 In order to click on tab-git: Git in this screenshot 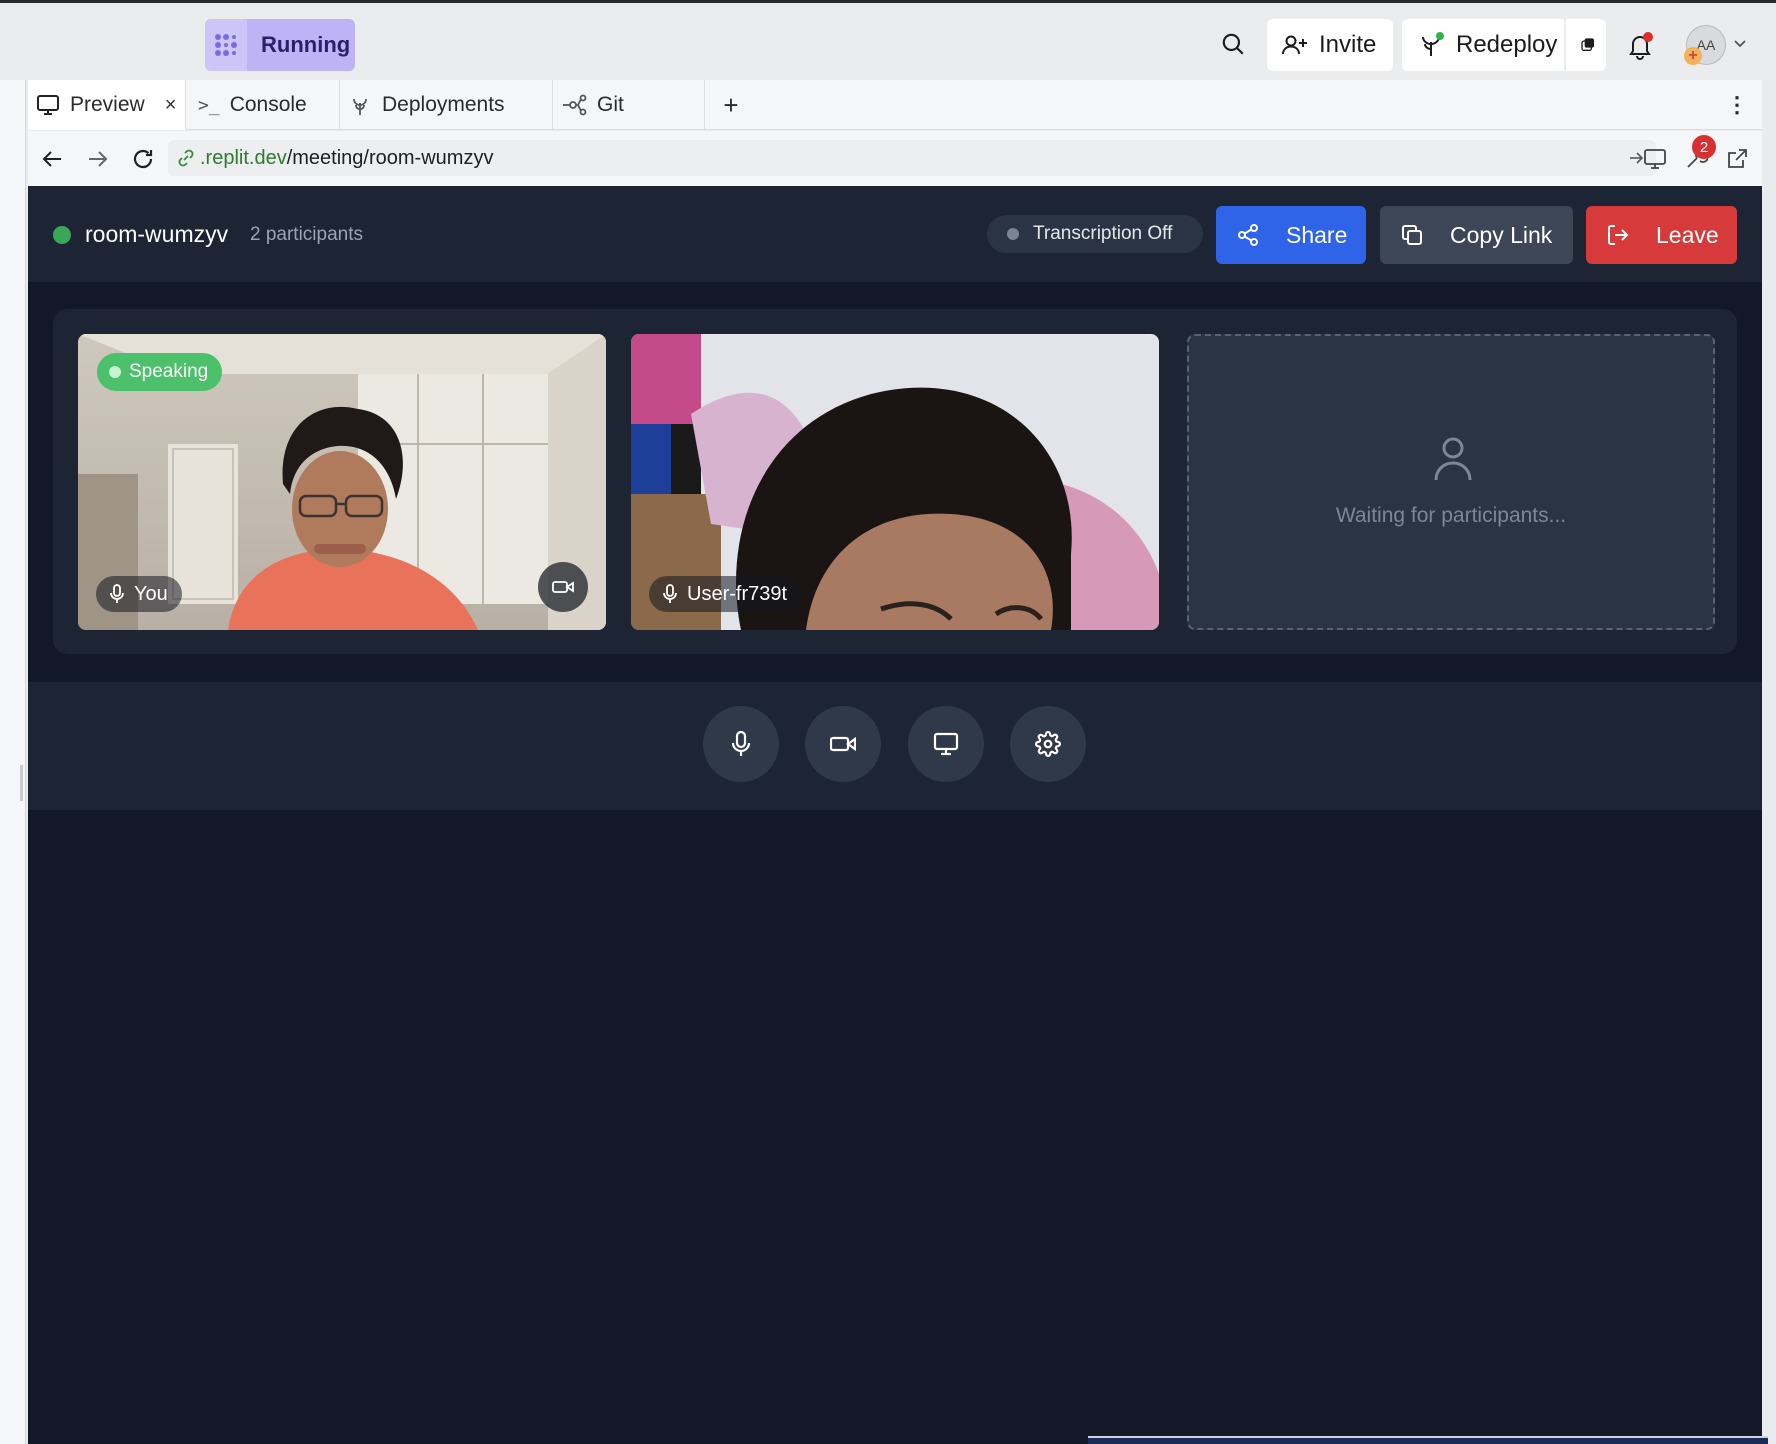, I will do `click(629, 105)`.